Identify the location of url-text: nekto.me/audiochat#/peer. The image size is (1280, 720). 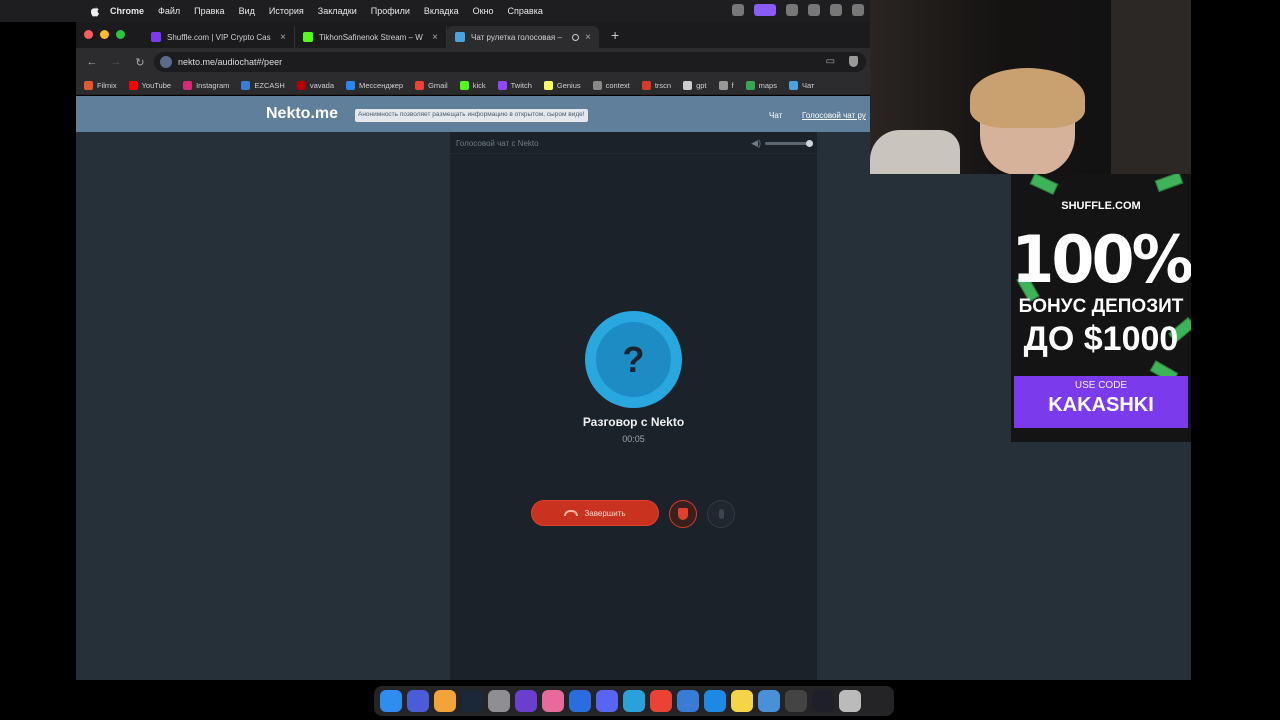
(230, 62).